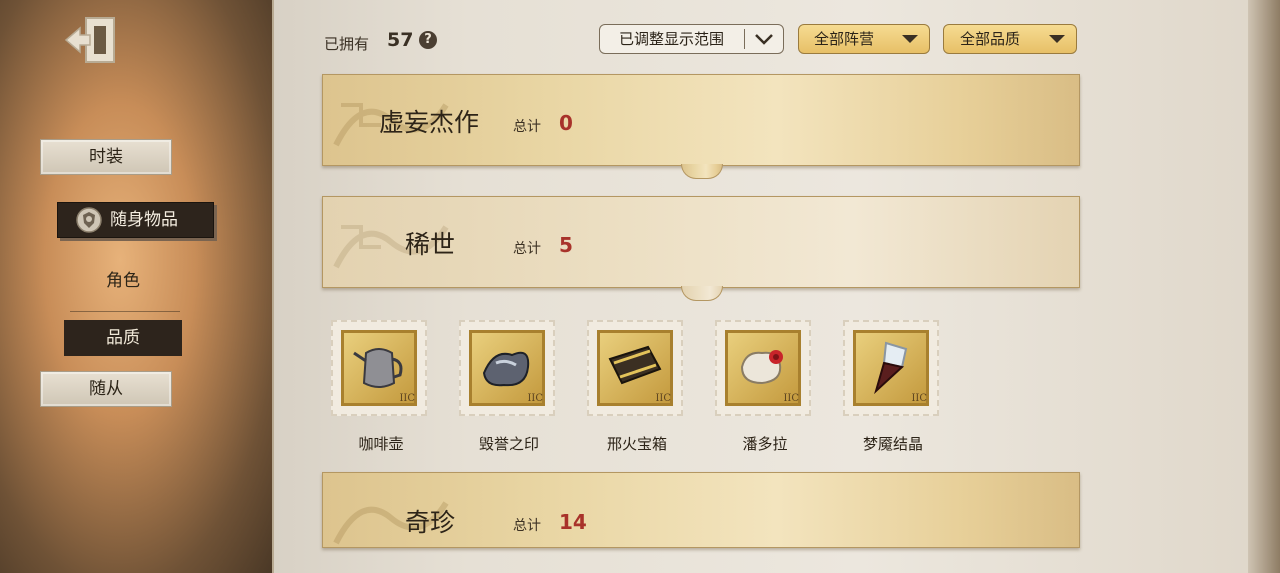 The width and height of the screenshot is (1280, 573). I want to click on shield-badge-icon, so click(89, 220).